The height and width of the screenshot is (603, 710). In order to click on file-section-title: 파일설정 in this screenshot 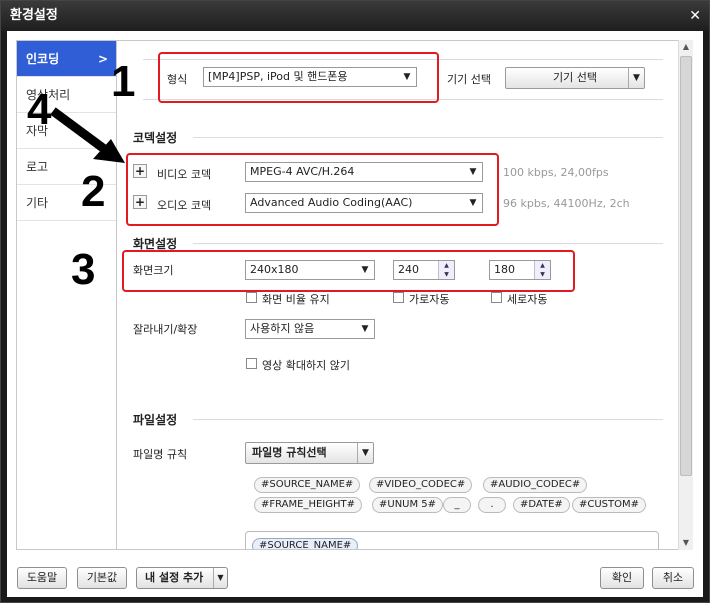, I will do `click(155, 420)`.